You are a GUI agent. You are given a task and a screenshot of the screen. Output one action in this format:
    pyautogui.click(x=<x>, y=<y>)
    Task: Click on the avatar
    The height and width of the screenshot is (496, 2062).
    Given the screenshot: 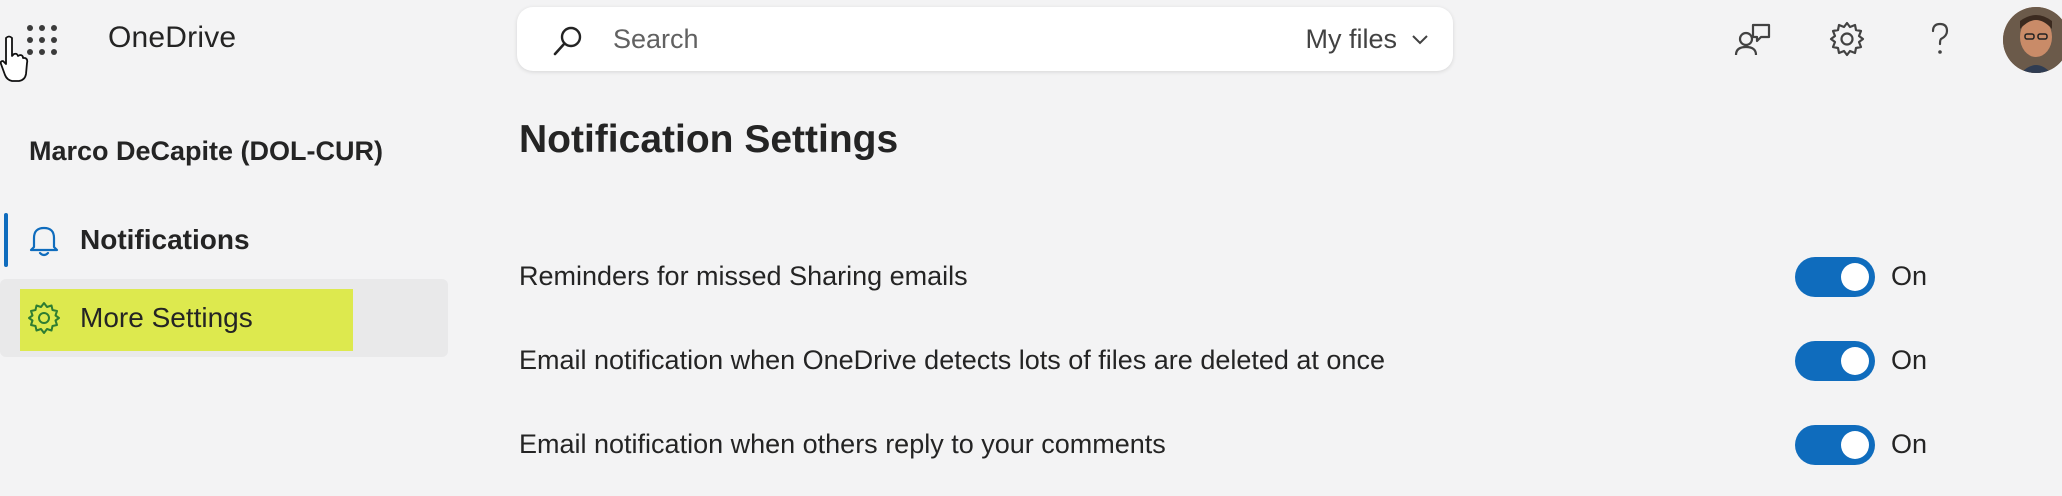 What is the action you would take?
    pyautogui.click(x=2032, y=40)
    